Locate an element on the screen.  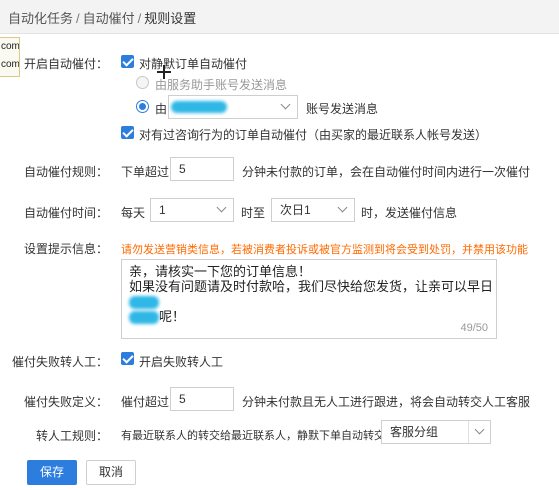
sender-account-select is located at coordinates (233, 107).